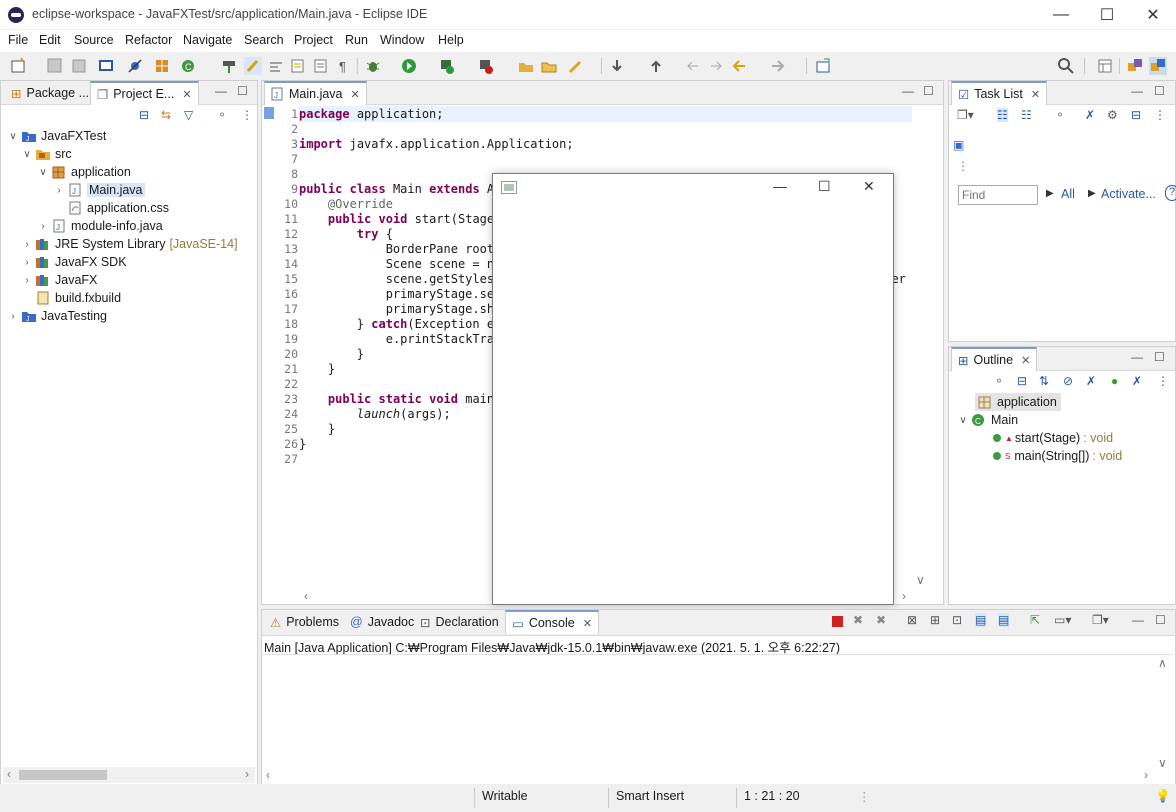 The width and height of the screenshot is (1176, 812). Describe the element at coordinates (1057, 456) in the screenshot. I see `outline-item-main-method: S main(String[]) : void` at that location.